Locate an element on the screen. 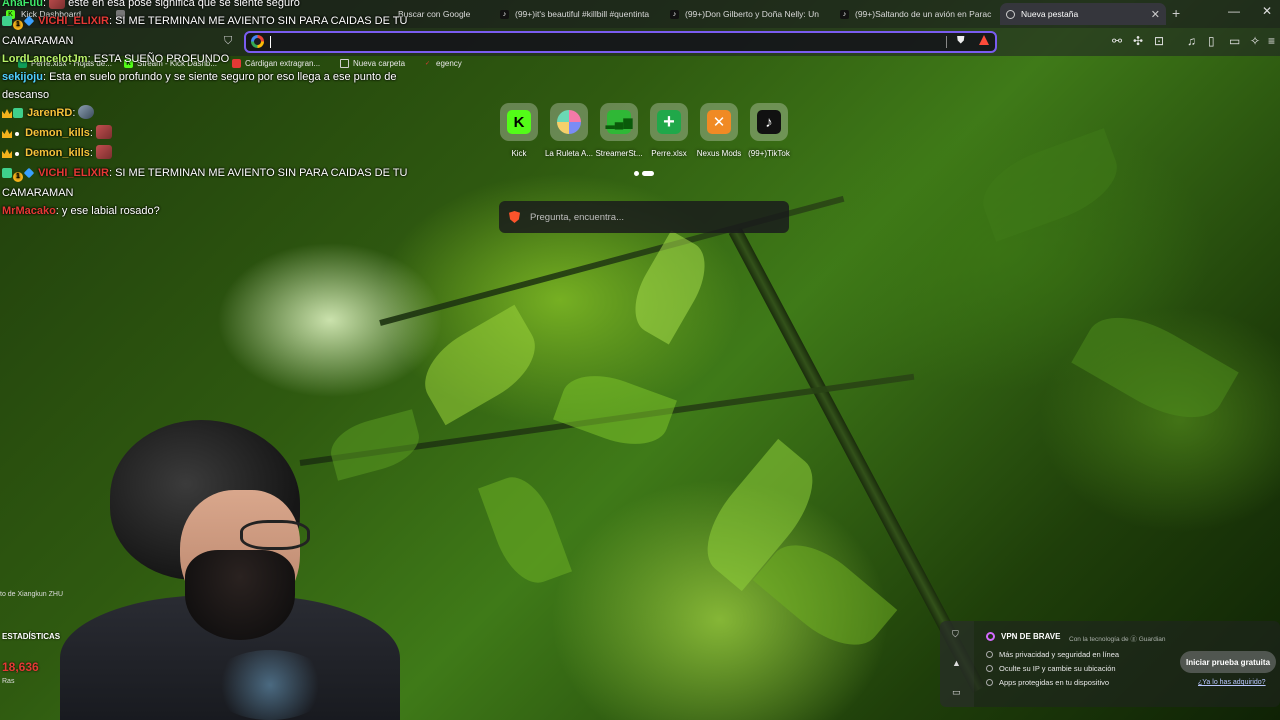  wheel-icon is located at coordinates (569, 122).